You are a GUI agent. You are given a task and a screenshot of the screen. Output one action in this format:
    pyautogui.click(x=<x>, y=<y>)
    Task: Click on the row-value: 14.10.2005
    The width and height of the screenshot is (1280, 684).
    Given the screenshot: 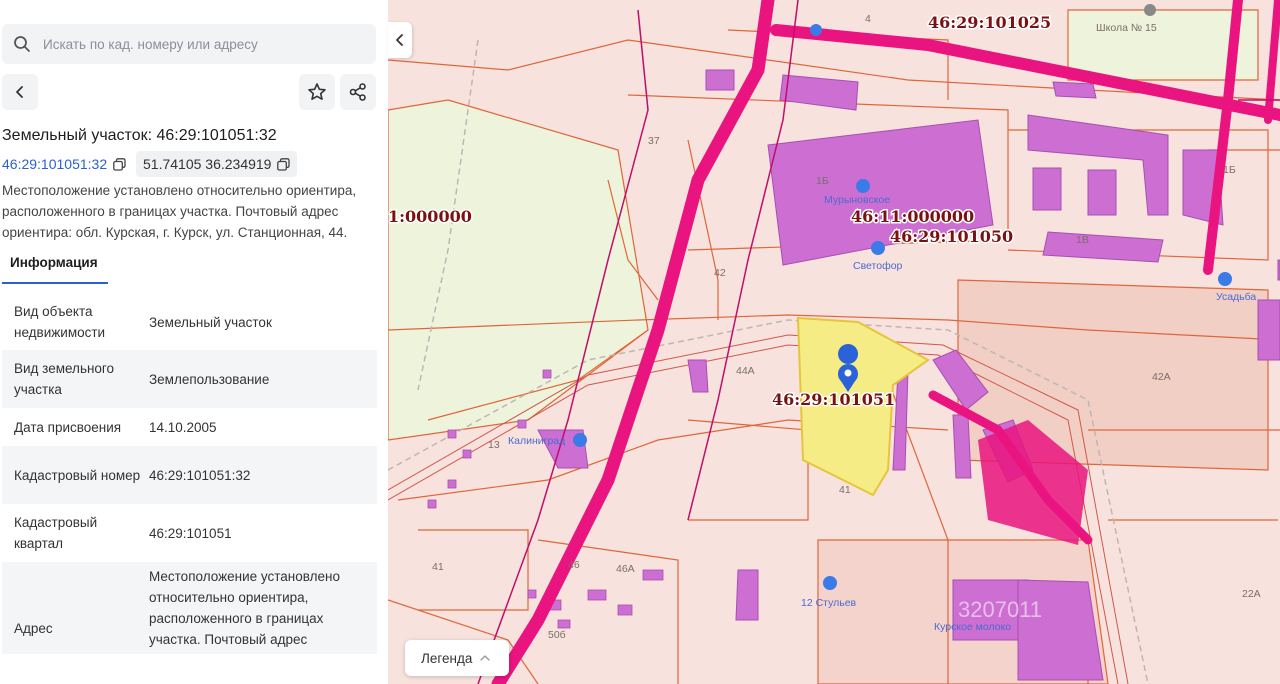 What is the action you would take?
    pyautogui.click(x=183, y=427)
    